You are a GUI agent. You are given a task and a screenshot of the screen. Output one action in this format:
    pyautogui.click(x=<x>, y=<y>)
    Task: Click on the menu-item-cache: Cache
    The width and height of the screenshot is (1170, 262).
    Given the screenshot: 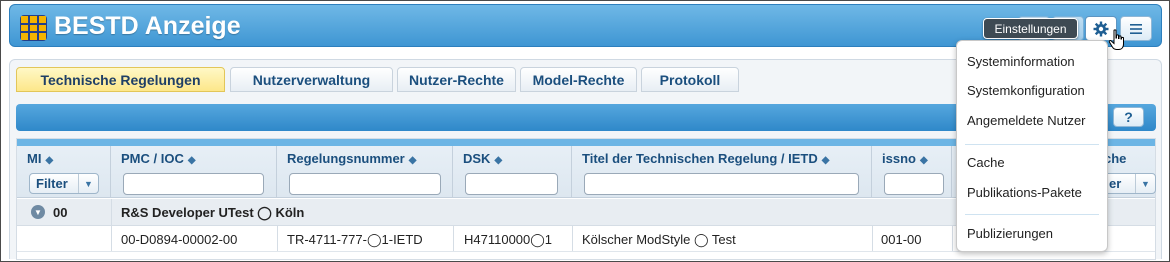 What is the action you would take?
    pyautogui.click(x=986, y=162)
    